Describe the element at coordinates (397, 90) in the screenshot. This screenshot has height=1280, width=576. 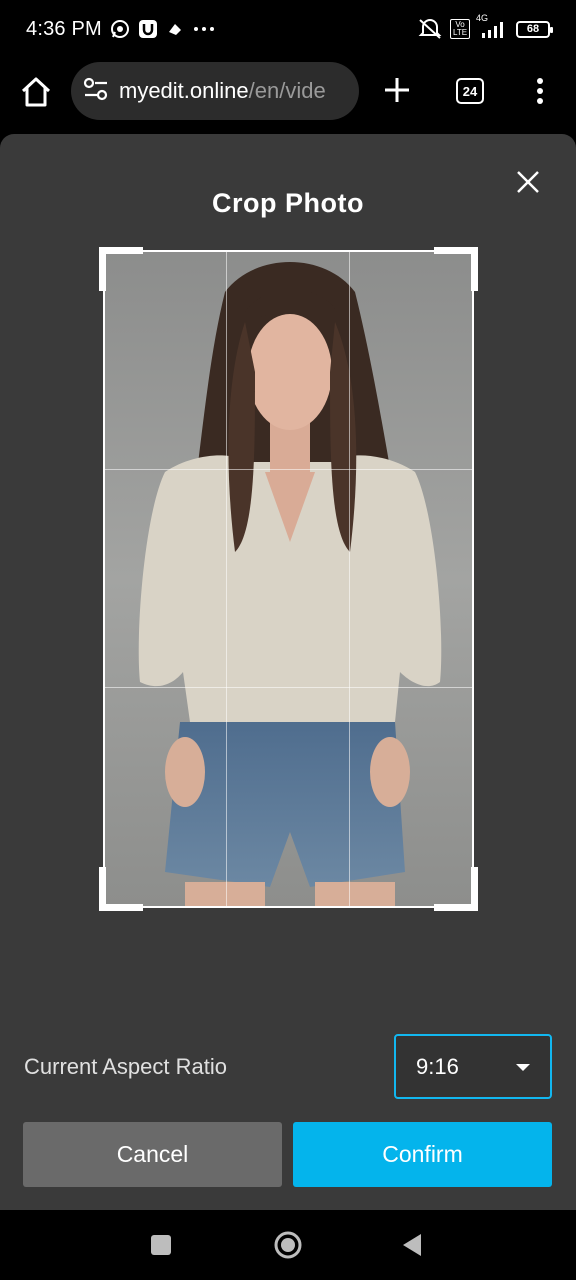
I see `new-tab-icon` at that location.